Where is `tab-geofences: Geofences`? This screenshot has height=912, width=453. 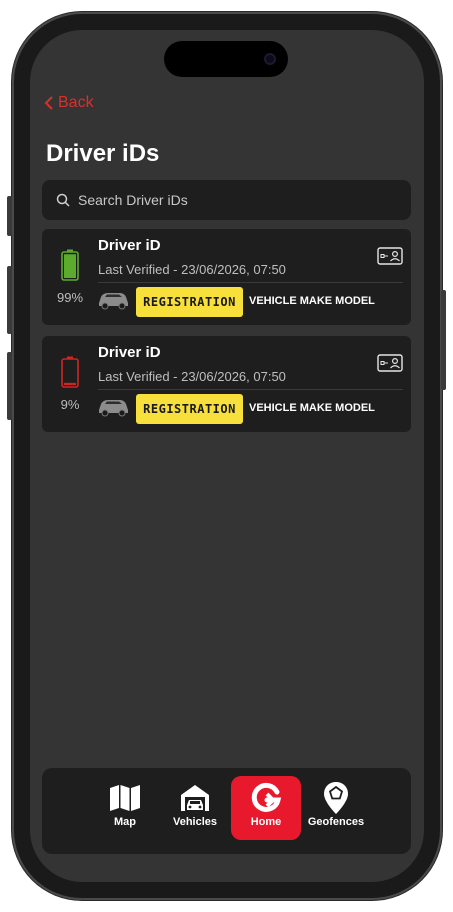 tab-geofences: Geofences is located at coordinates (336, 808).